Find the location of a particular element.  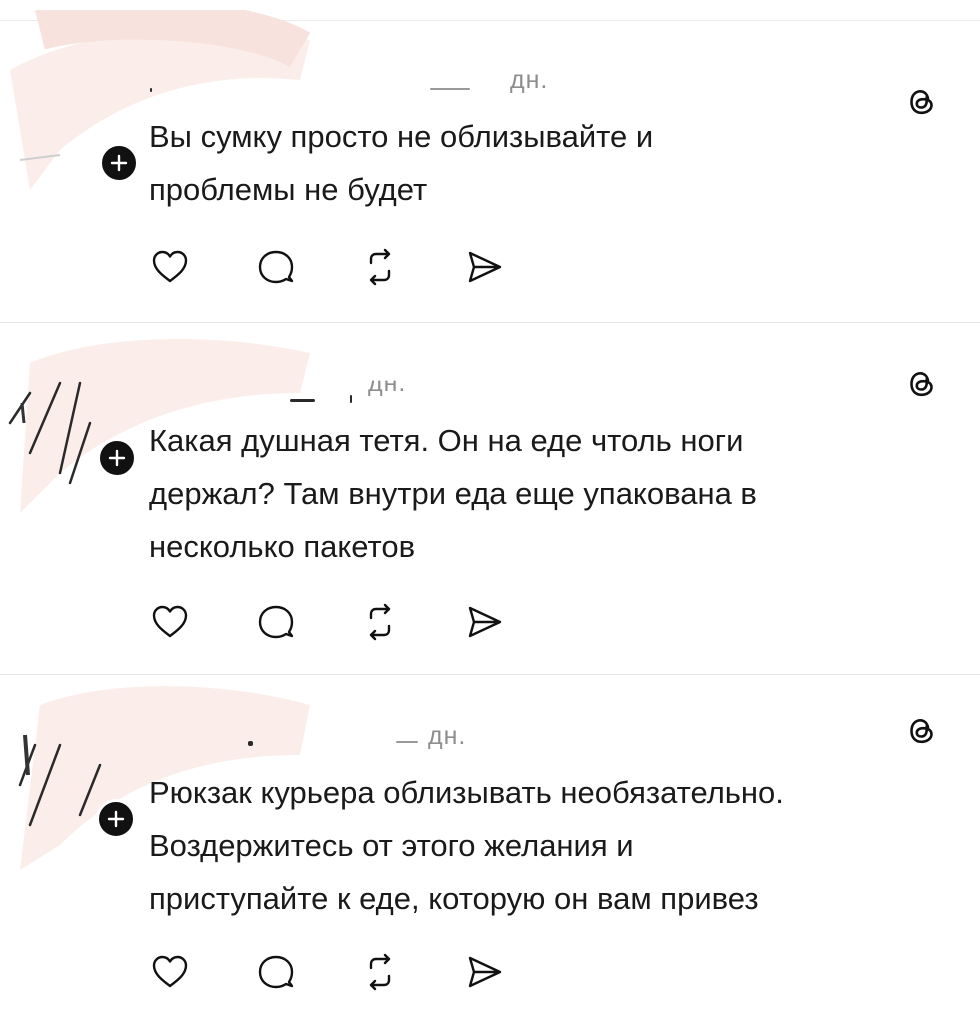

post-text-line: несколько пакетов is located at coordinates (282, 546).